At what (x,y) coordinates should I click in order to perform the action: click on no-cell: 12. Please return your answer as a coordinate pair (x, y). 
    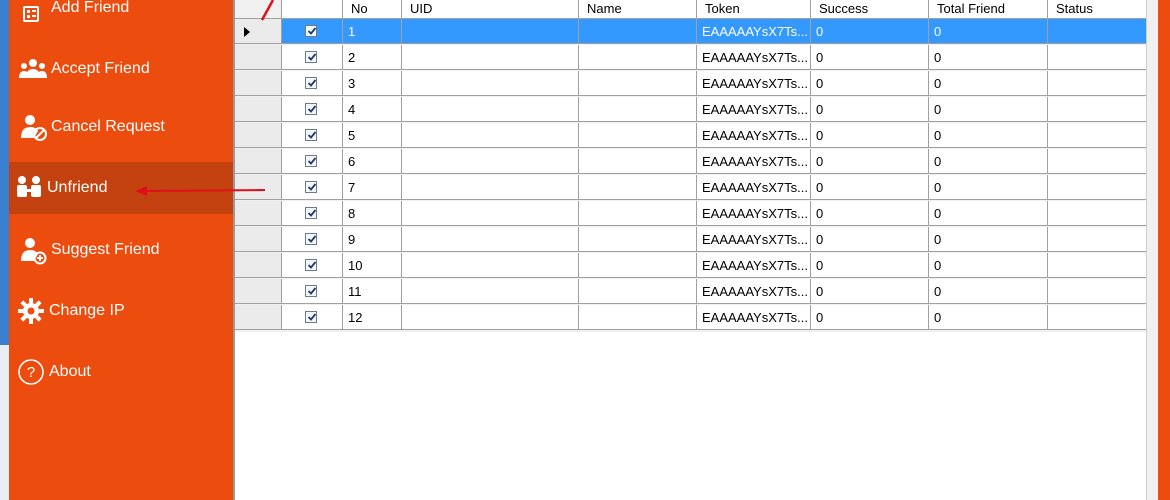
    Looking at the image, I should click on (372, 317).